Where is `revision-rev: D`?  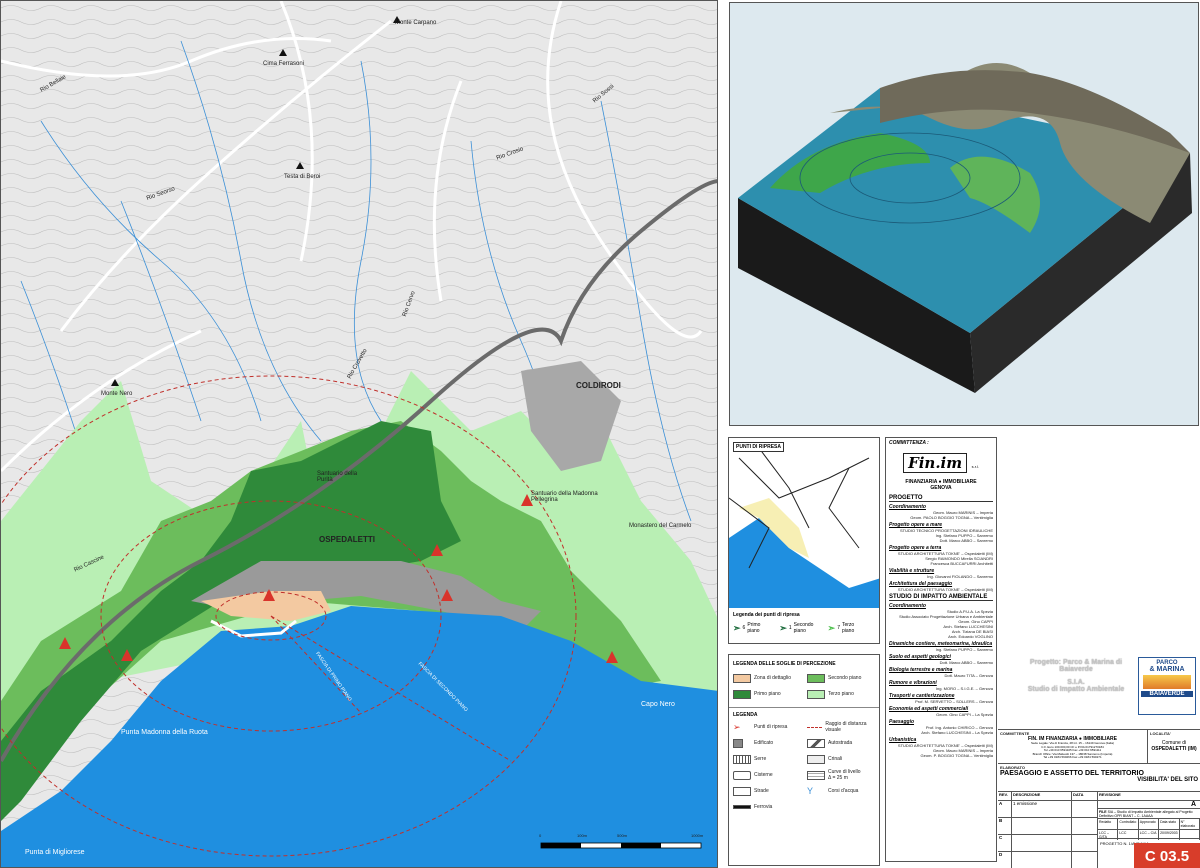
revision-rev: D is located at coordinates (1005, 860).